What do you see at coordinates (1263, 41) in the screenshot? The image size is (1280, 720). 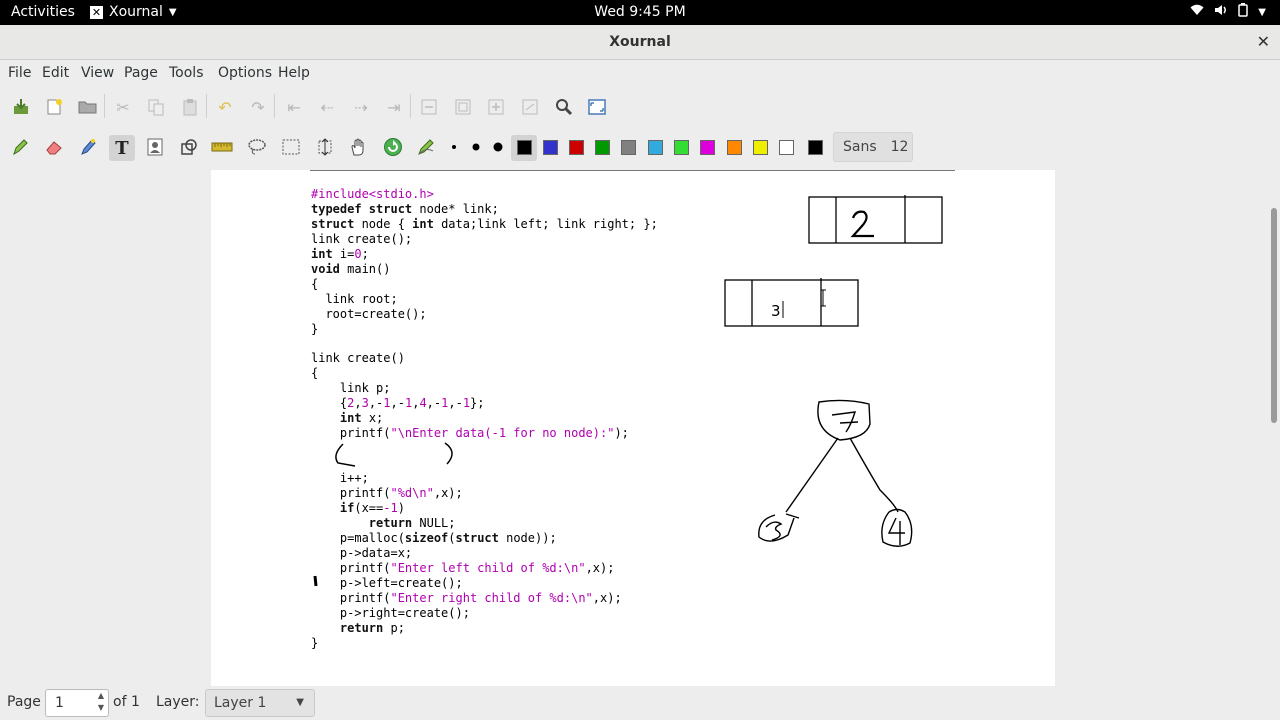 I see `close-icon: ✕` at bounding box center [1263, 41].